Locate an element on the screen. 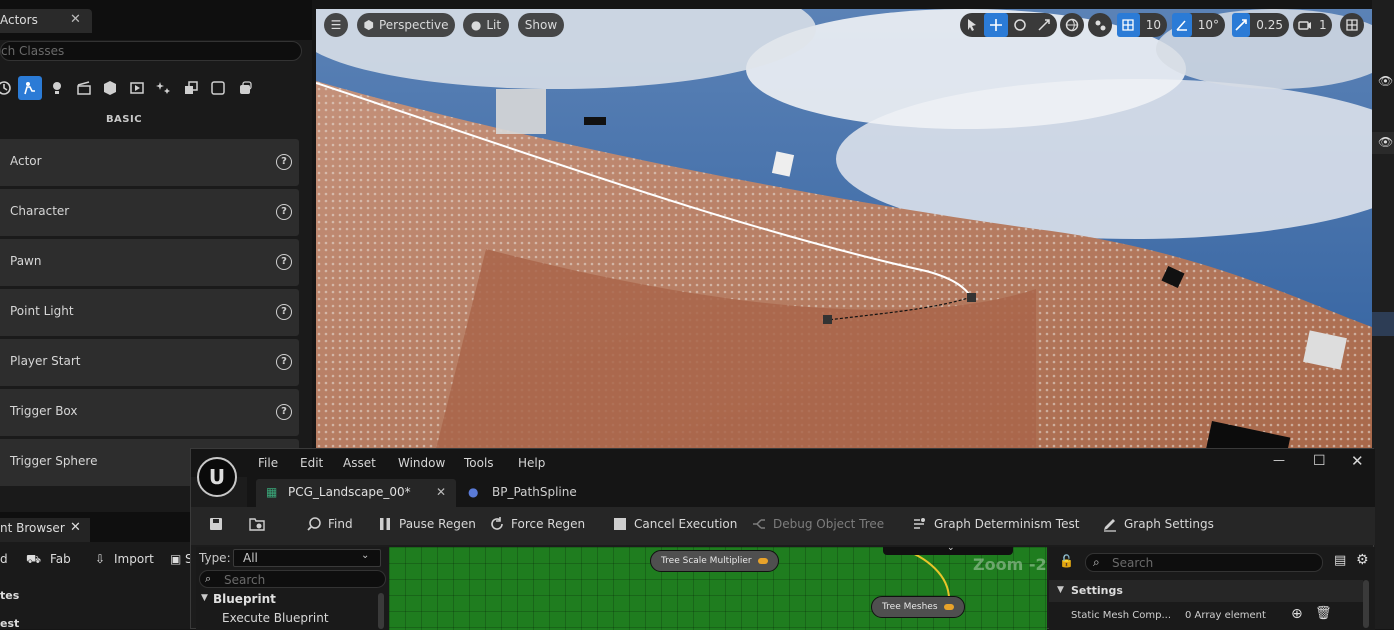  volumes-icon is located at coordinates (191, 88).